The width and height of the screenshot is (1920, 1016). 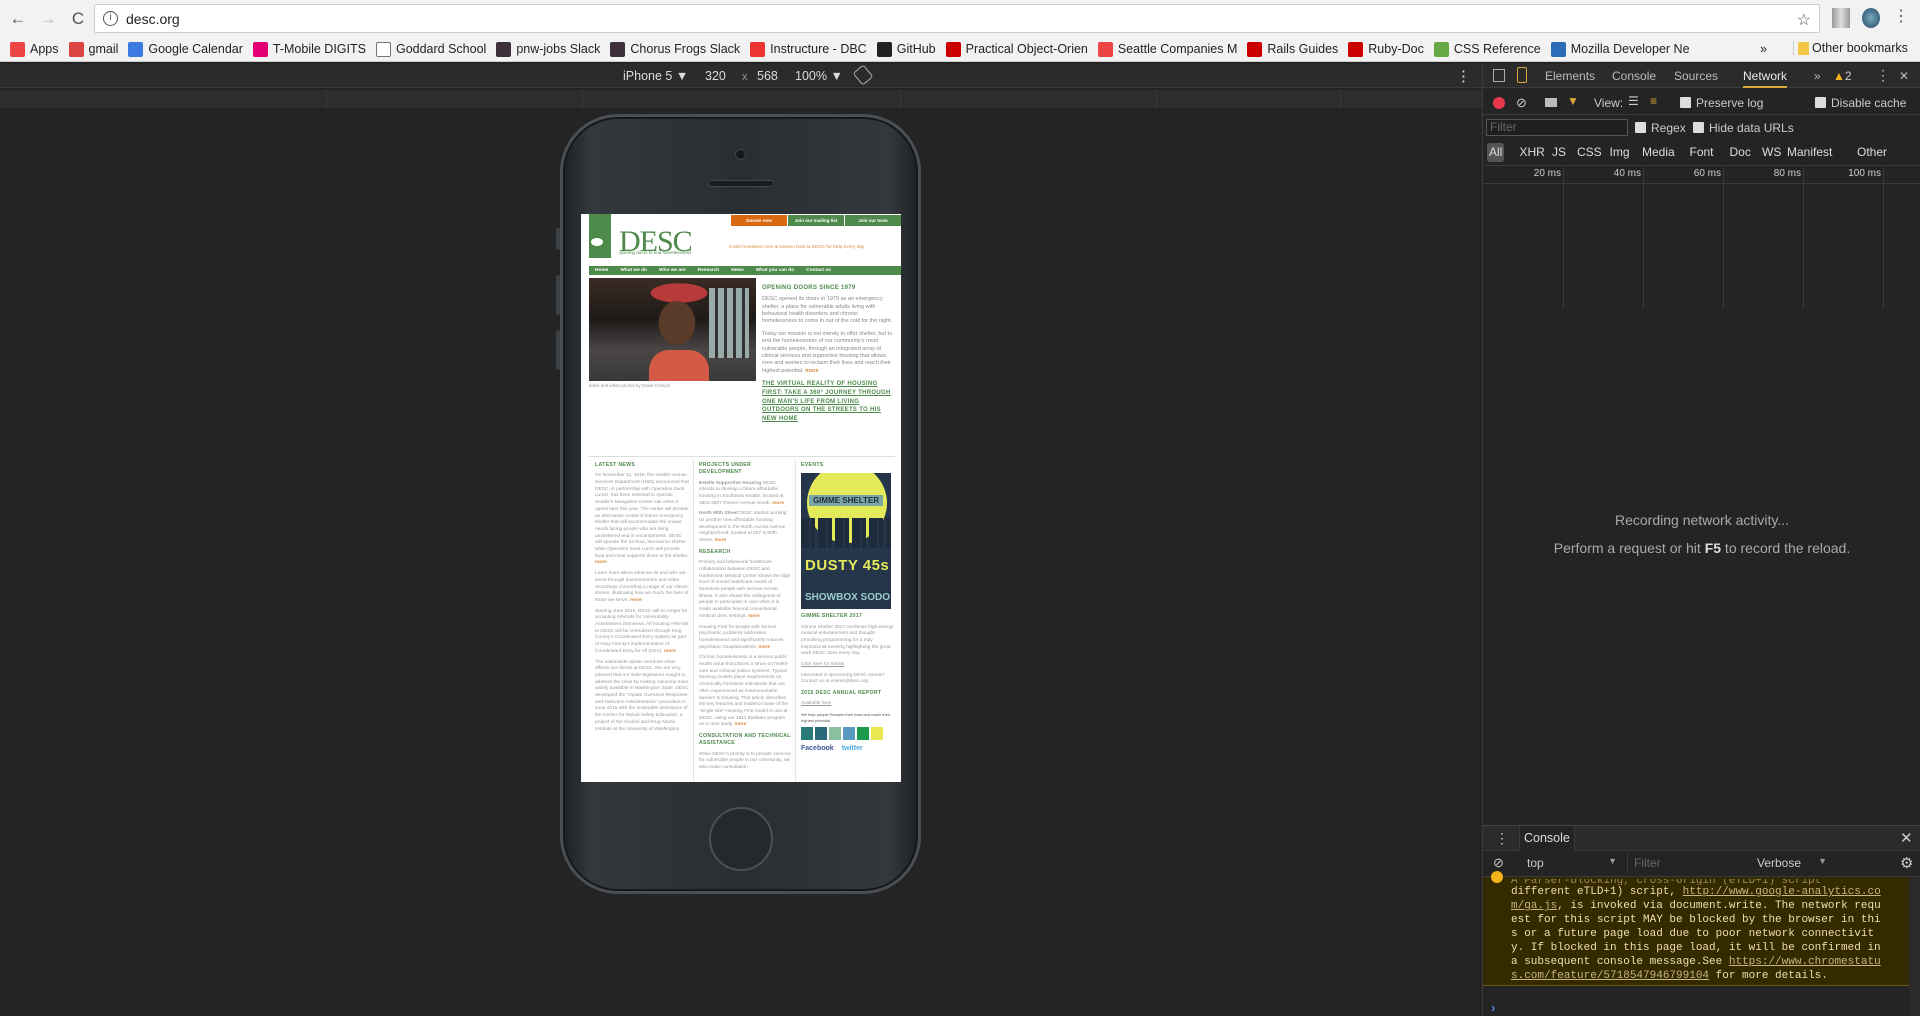 I want to click on bookmark-item: T-Mobile DIGITS, so click(x=309, y=49).